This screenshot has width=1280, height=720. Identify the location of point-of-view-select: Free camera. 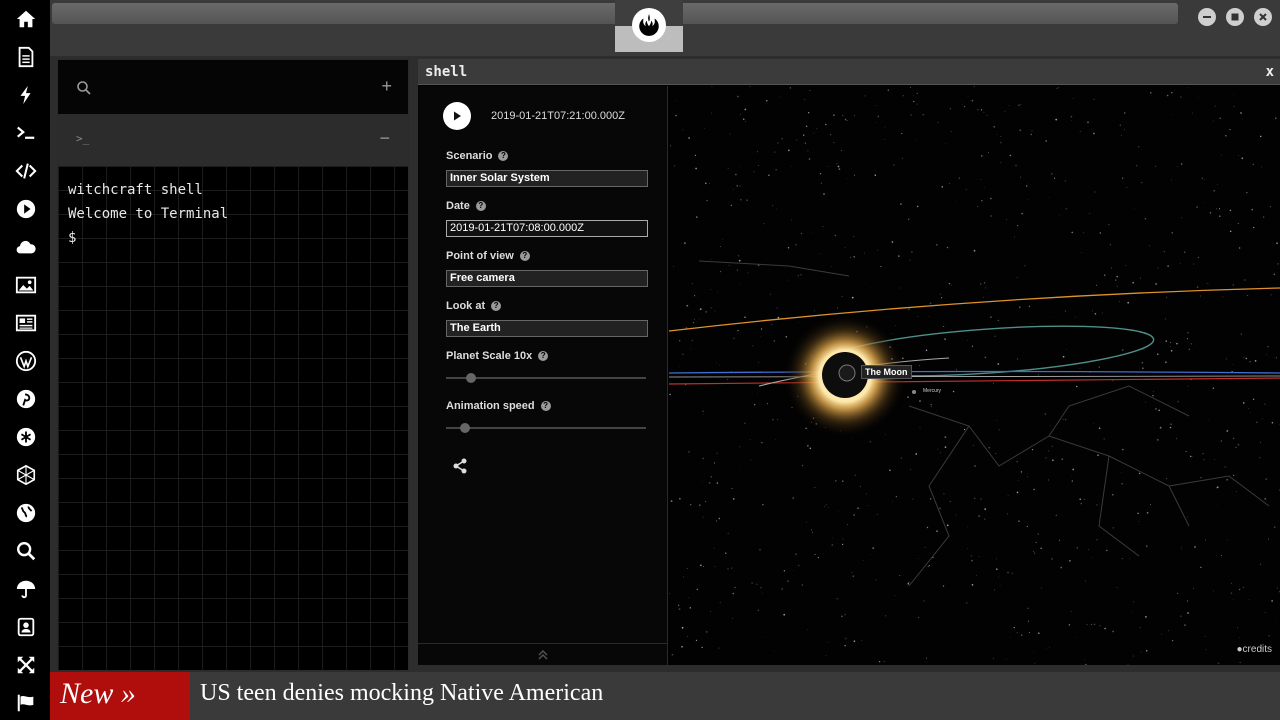
(547, 278).